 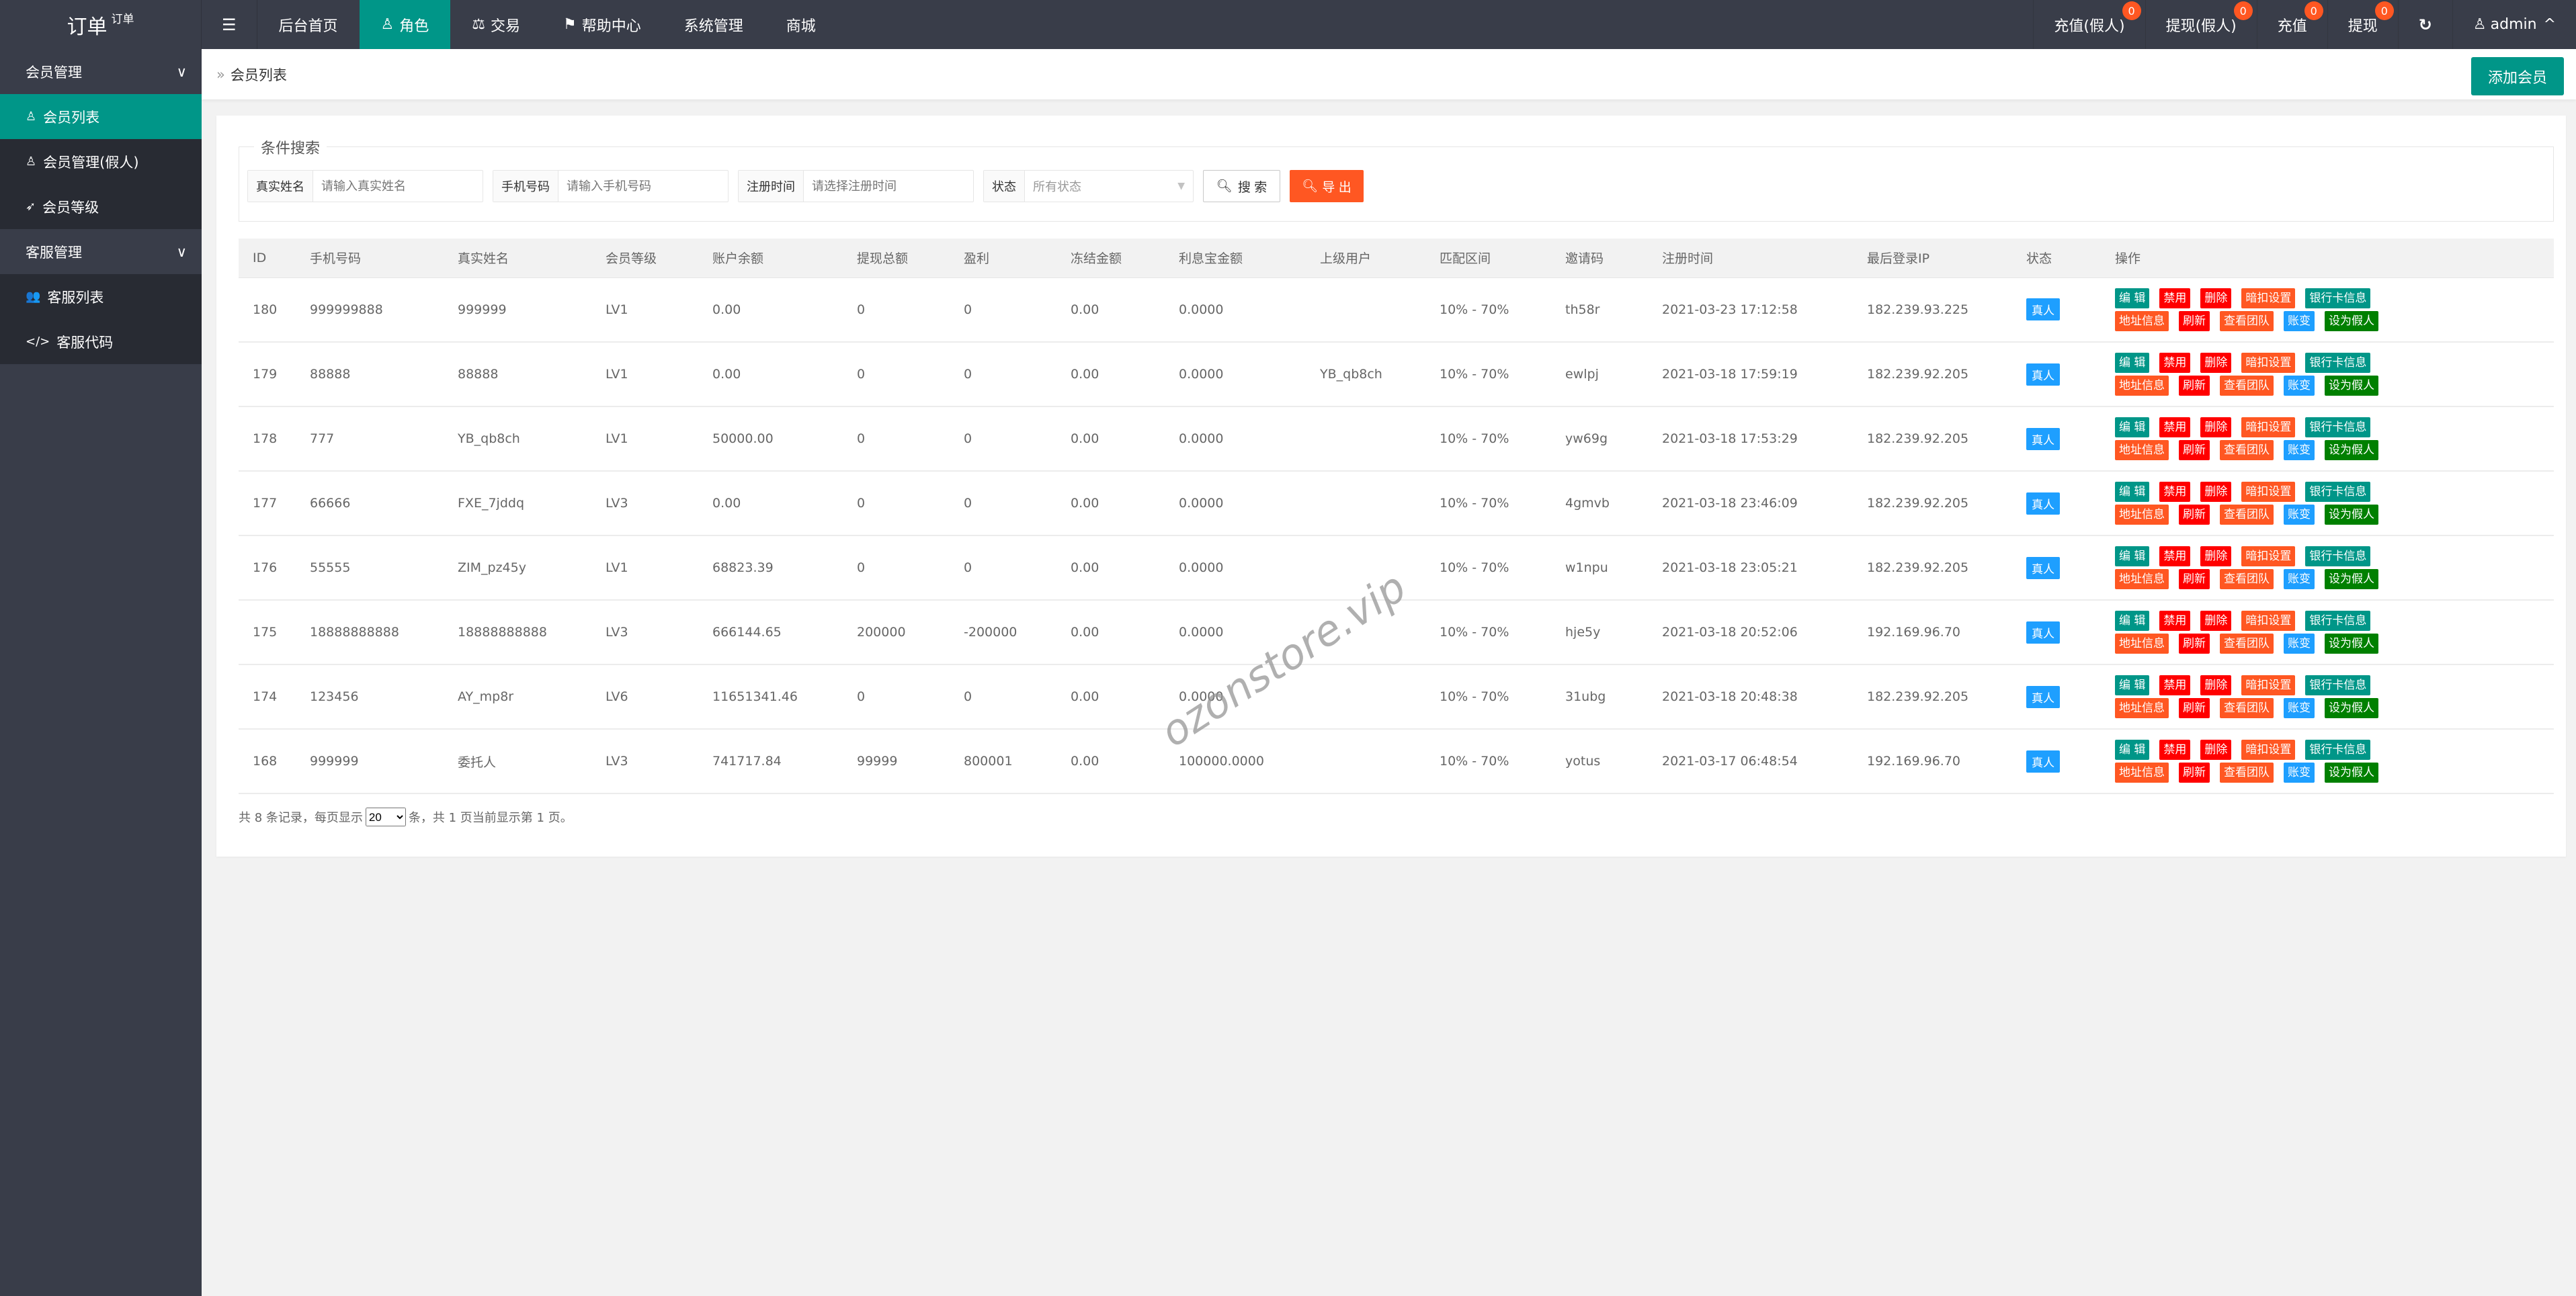 What do you see at coordinates (714, 24) in the screenshot?
I see `nav-item-4: 系统管理` at bounding box center [714, 24].